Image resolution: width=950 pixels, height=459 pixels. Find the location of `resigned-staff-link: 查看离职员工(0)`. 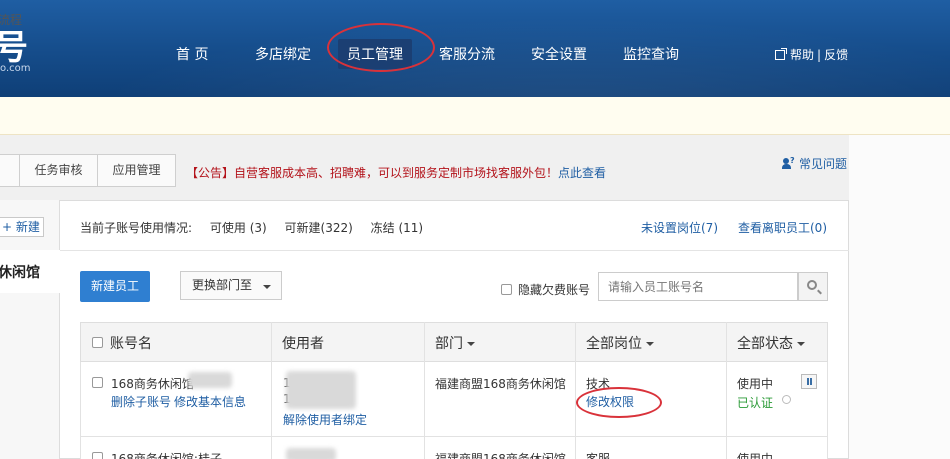

resigned-staff-link: 查看离职员工(0) is located at coordinates (782, 227).